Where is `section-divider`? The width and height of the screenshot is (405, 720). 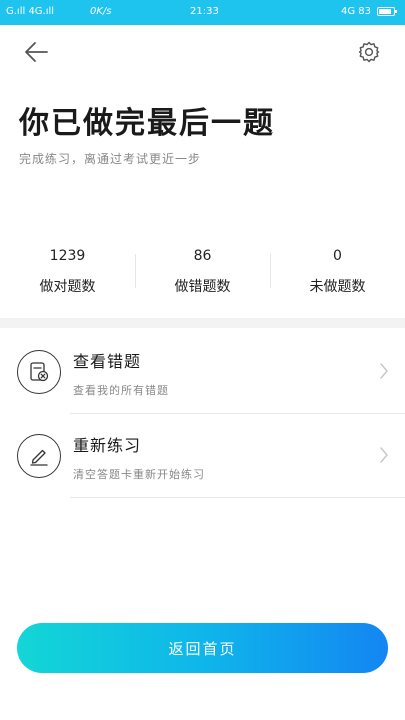 section-divider is located at coordinates (202, 323).